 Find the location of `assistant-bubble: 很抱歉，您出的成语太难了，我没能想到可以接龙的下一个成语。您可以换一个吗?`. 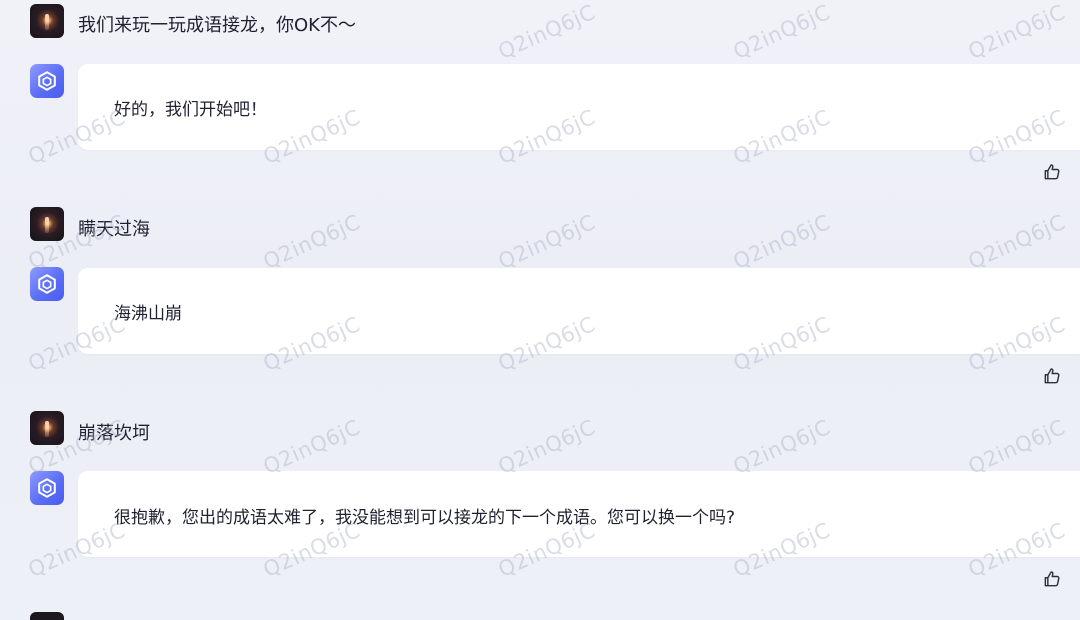

assistant-bubble: 很抱歉，您出的成语太难了，我没能想到可以接龙的下一个成语。您可以换一个吗? is located at coordinates (579, 514).